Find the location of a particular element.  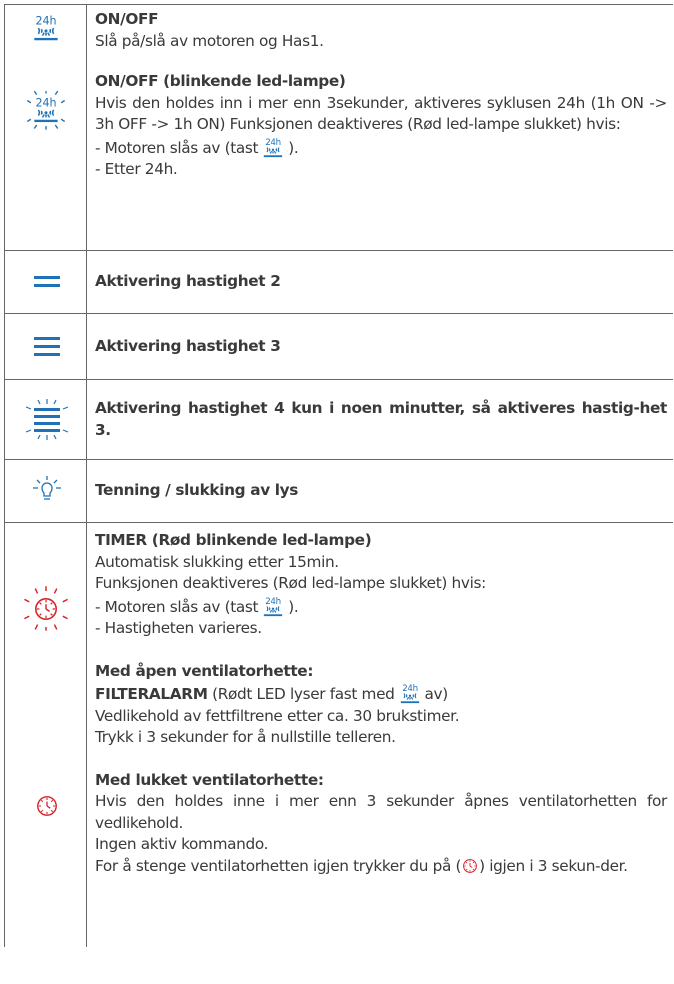

speed-2-title: Aktivering hastighet 2 is located at coordinates (188, 281).